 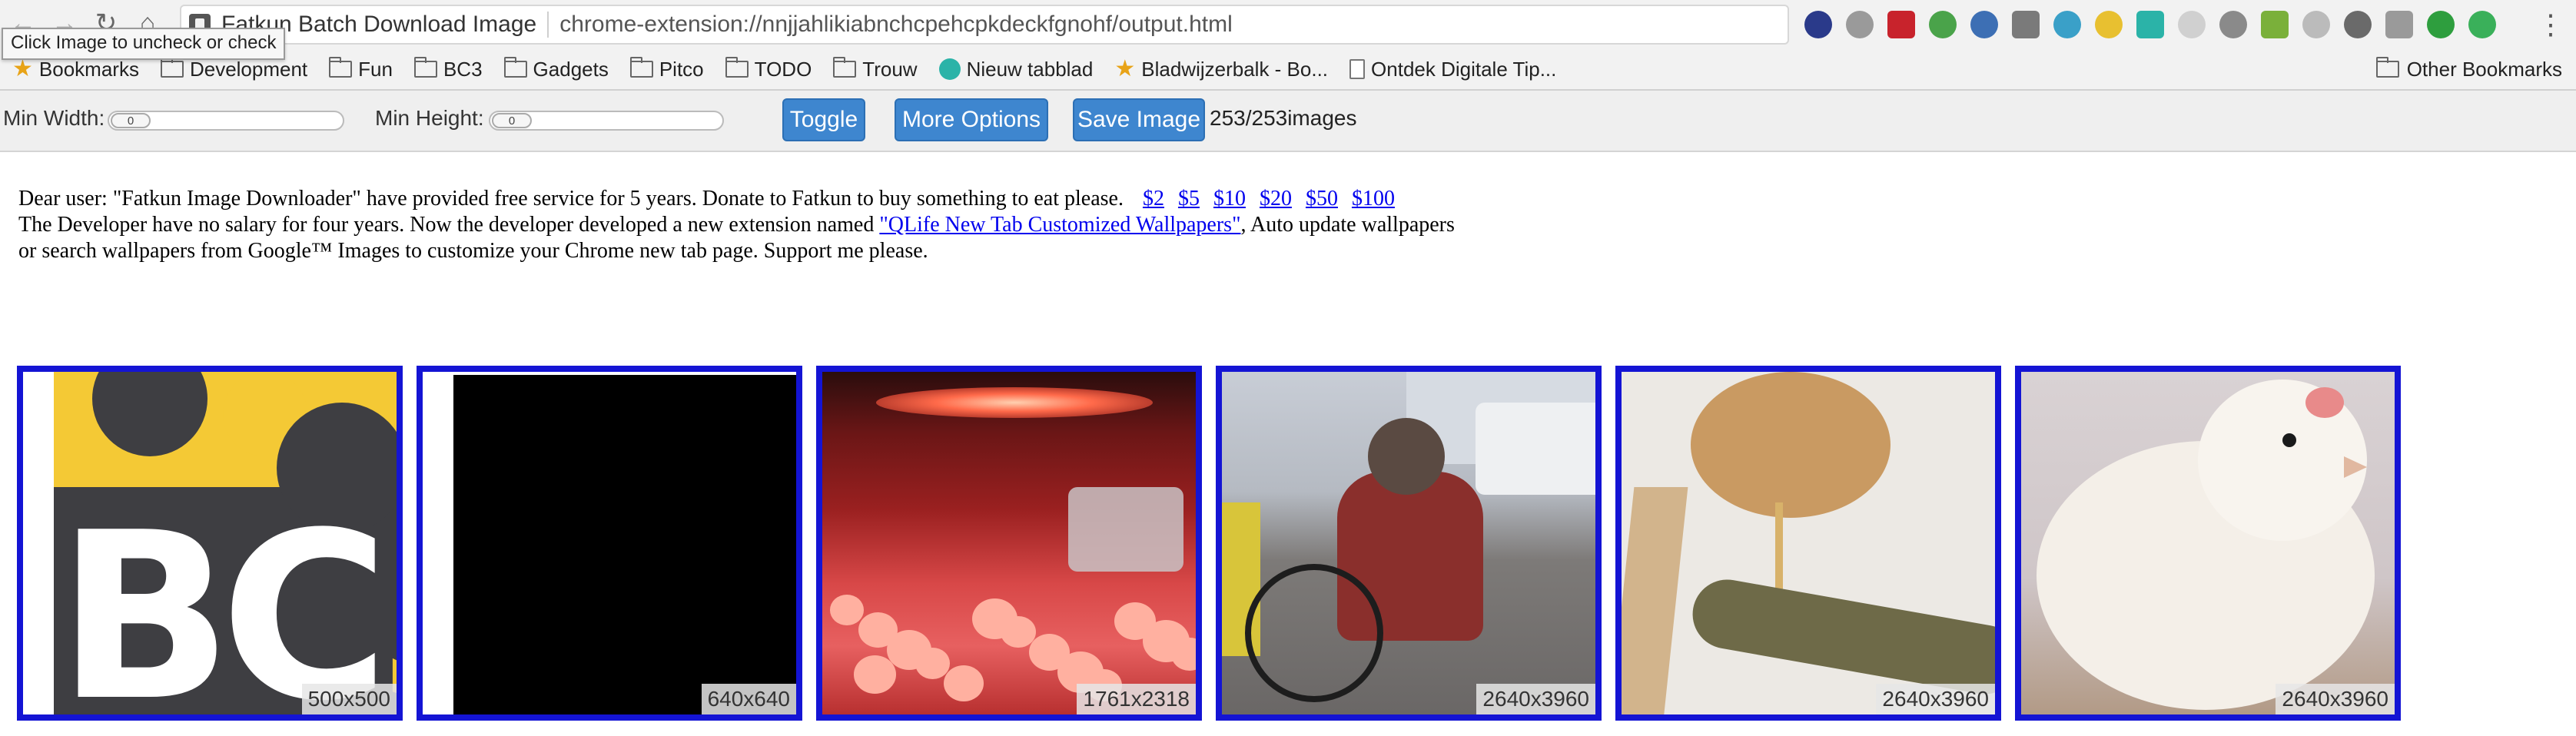 I want to click on chrome-menu-icon: ⋮, so click(x=2550, y=24).